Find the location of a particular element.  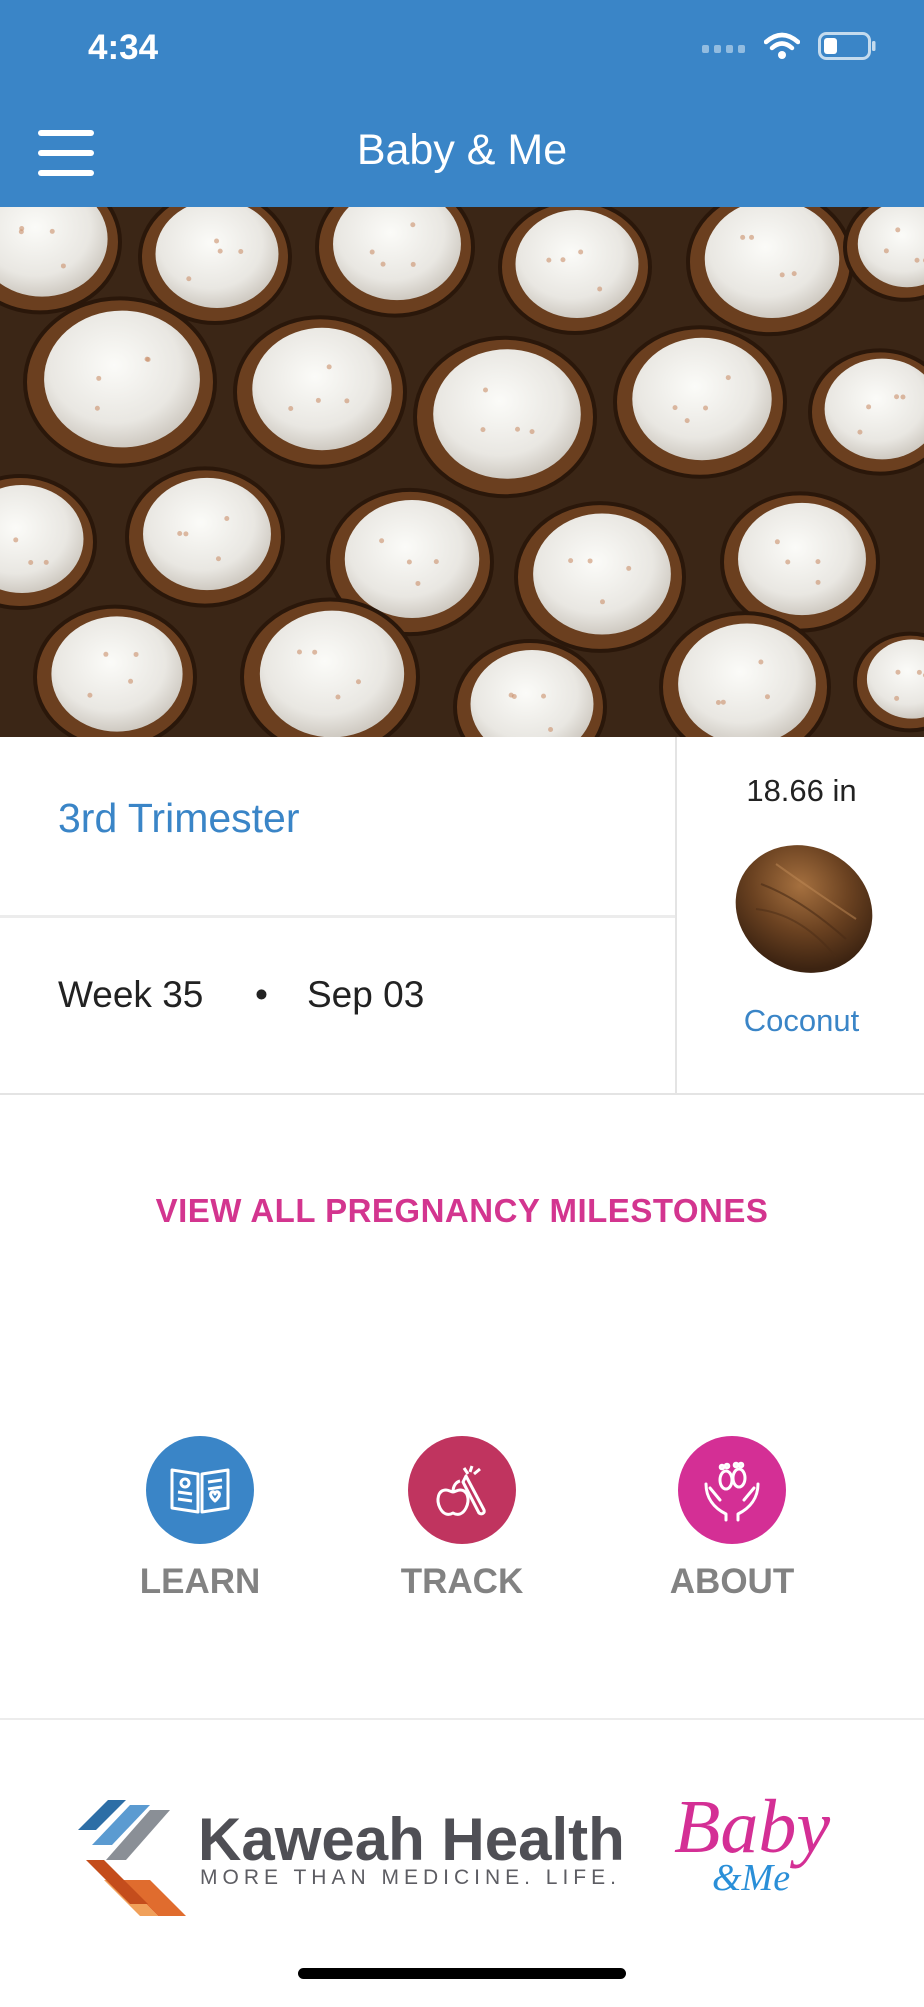

battery-icon is located at coordinates (847, 46).